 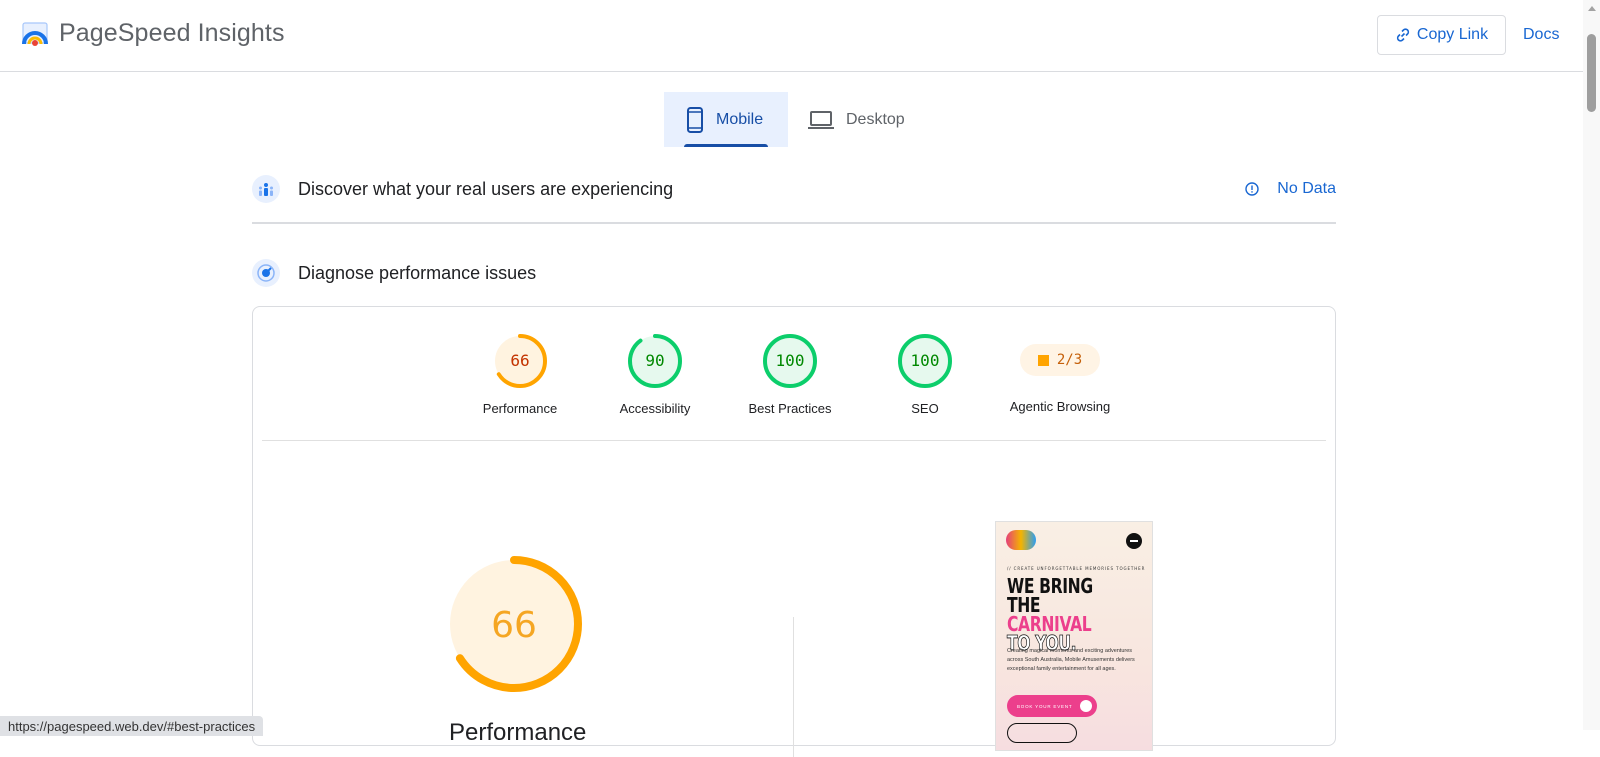 What do you see at coordinates (1069, 360) in the screenshot?
I see `agentic-browsing-score: 2/3` at bounding box center [1069, 360].